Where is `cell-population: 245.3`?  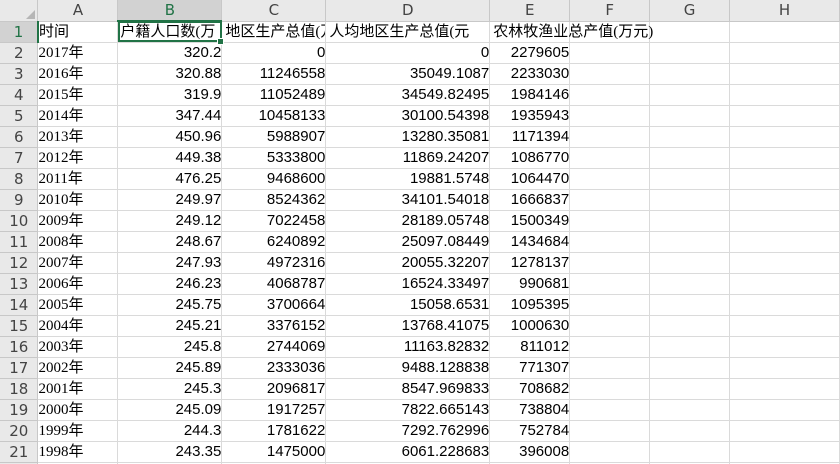 cell-population: 245.3 is located at coordinates (170, 389).